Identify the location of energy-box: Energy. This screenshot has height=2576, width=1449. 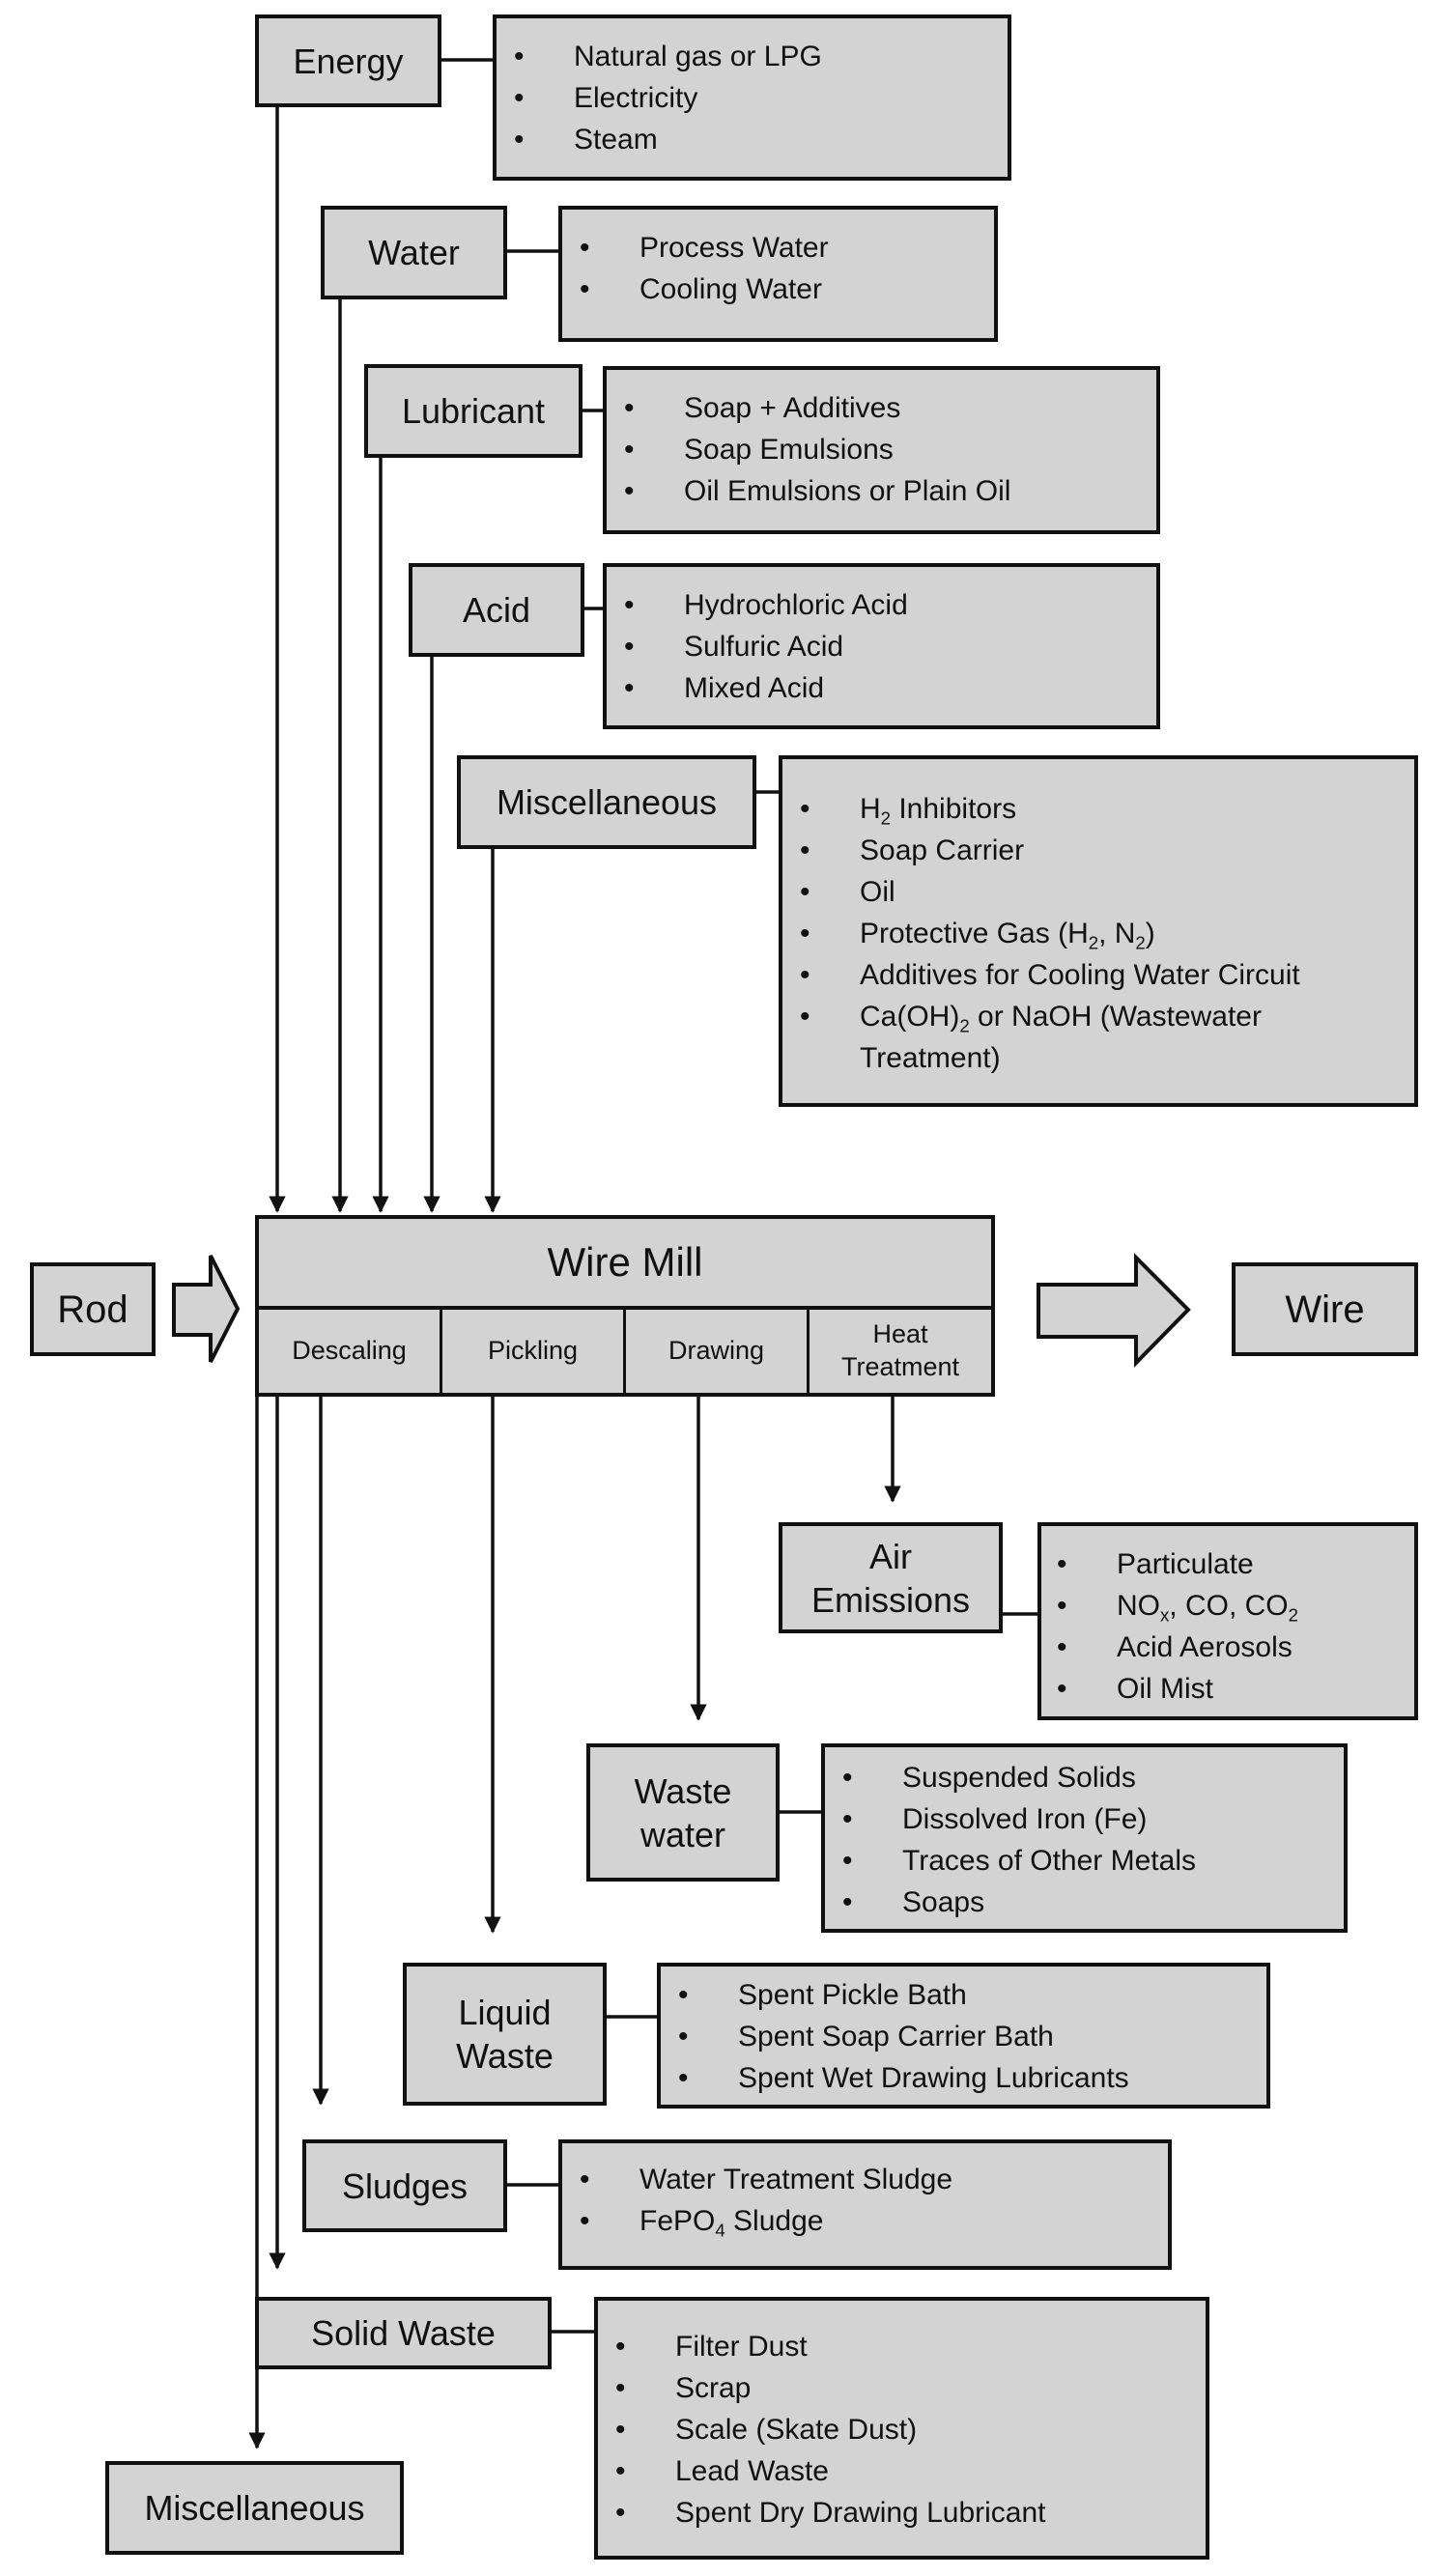
(348, 60).